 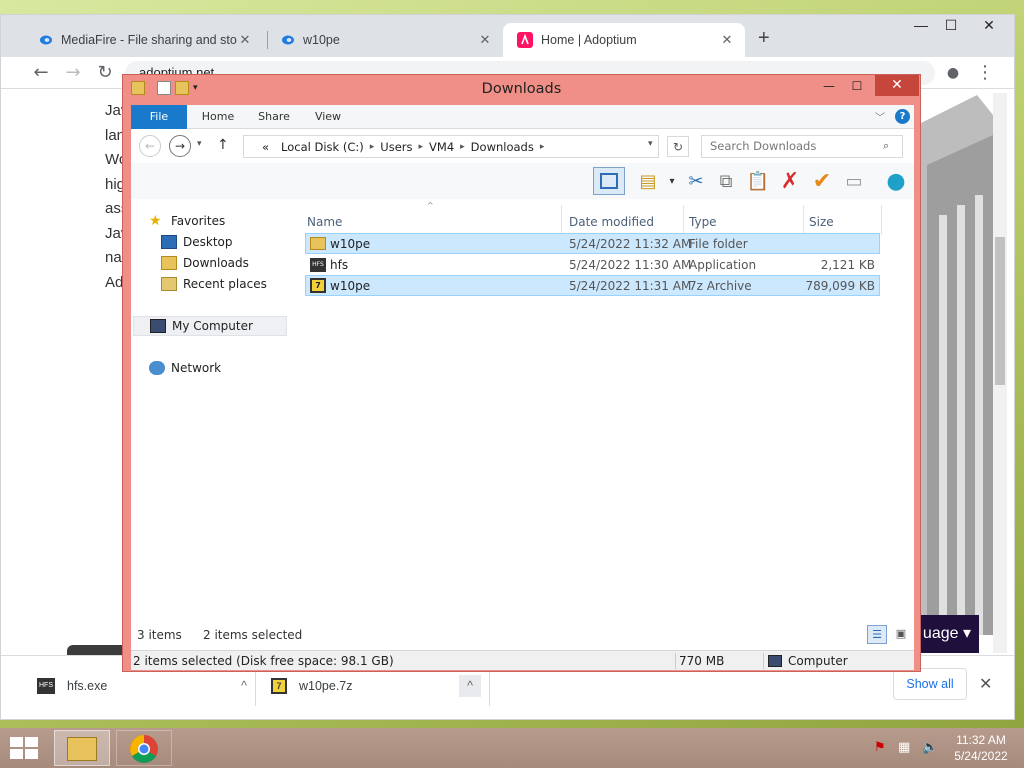 I want to click on download-item-hfs: HFS hfs.exe ^, so click(x=142, y=686).